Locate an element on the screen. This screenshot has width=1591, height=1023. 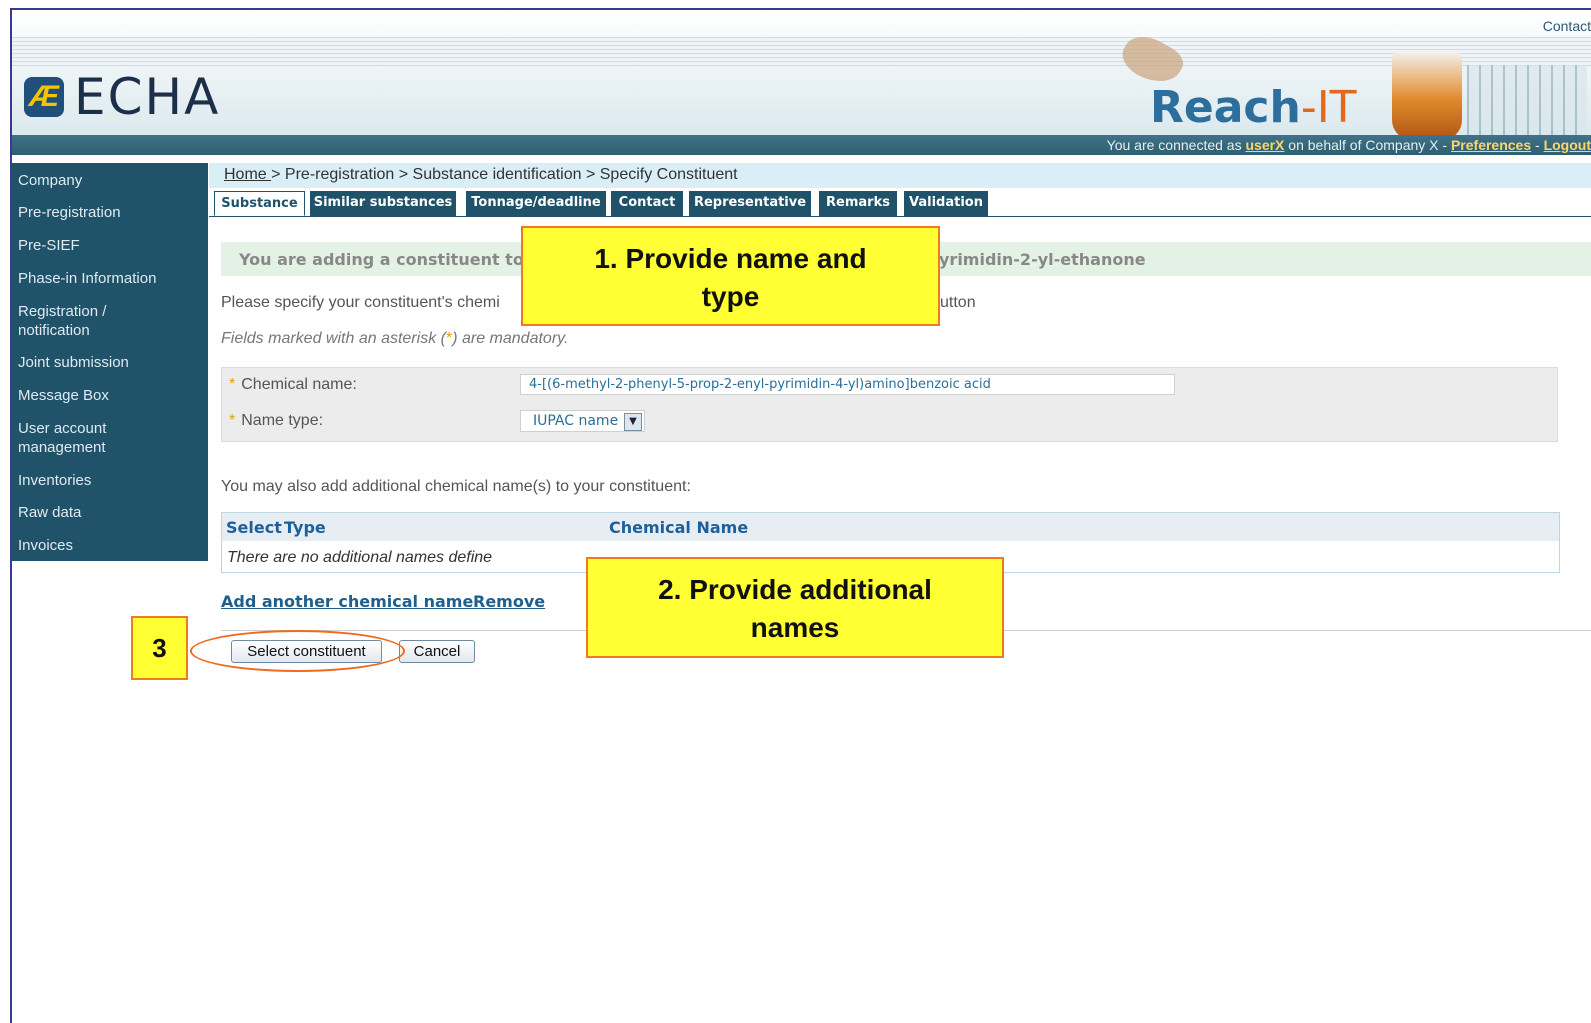
sidebar-item-invoices: Invoices is located at coordinates (45, 545).